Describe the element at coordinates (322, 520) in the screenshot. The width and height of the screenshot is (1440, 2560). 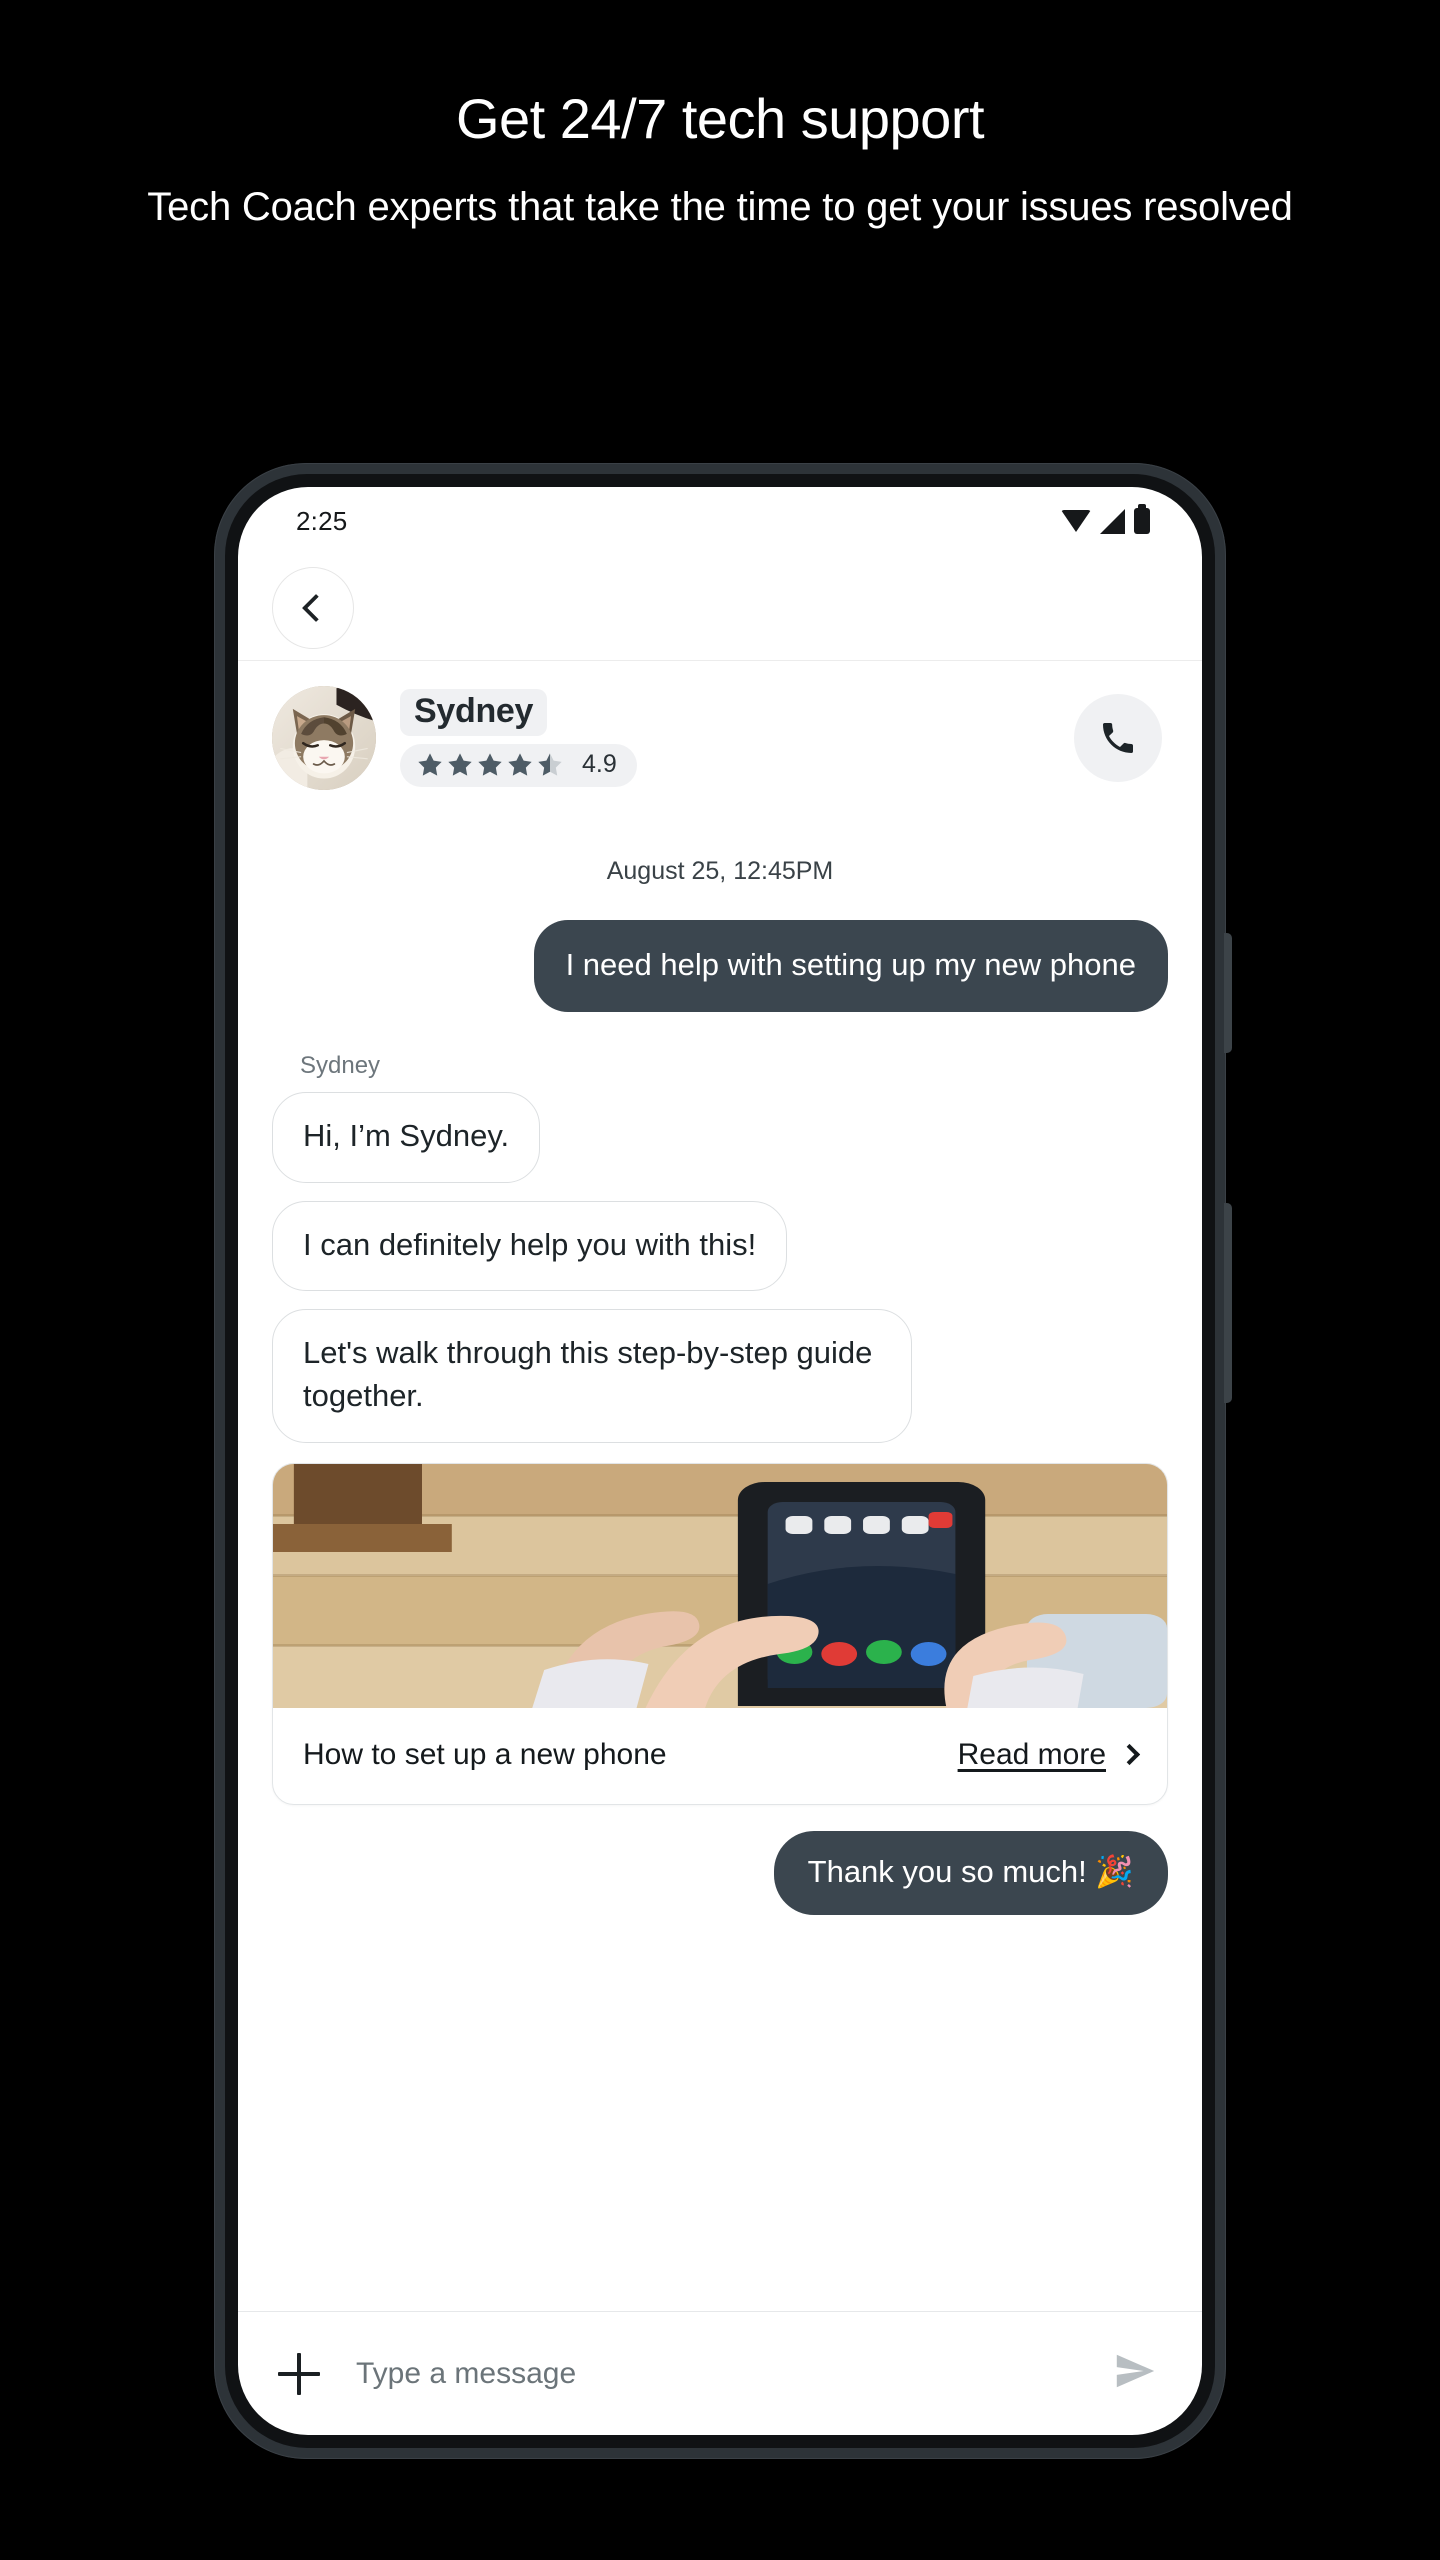
I see `status-time: 2:25` at that location.